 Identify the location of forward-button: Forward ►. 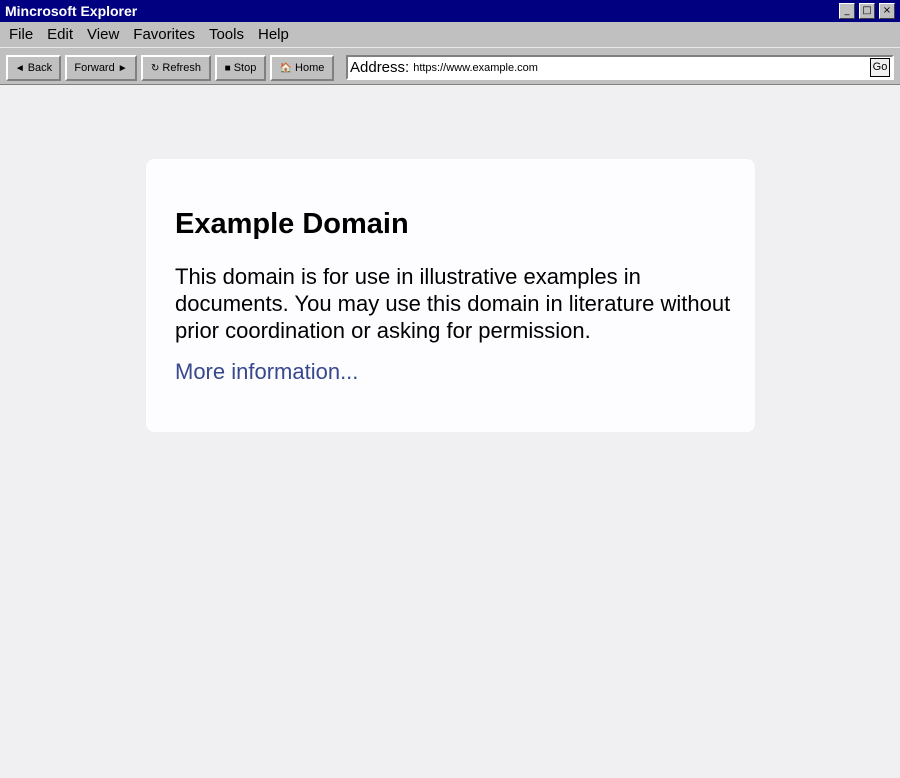
(101, 68).